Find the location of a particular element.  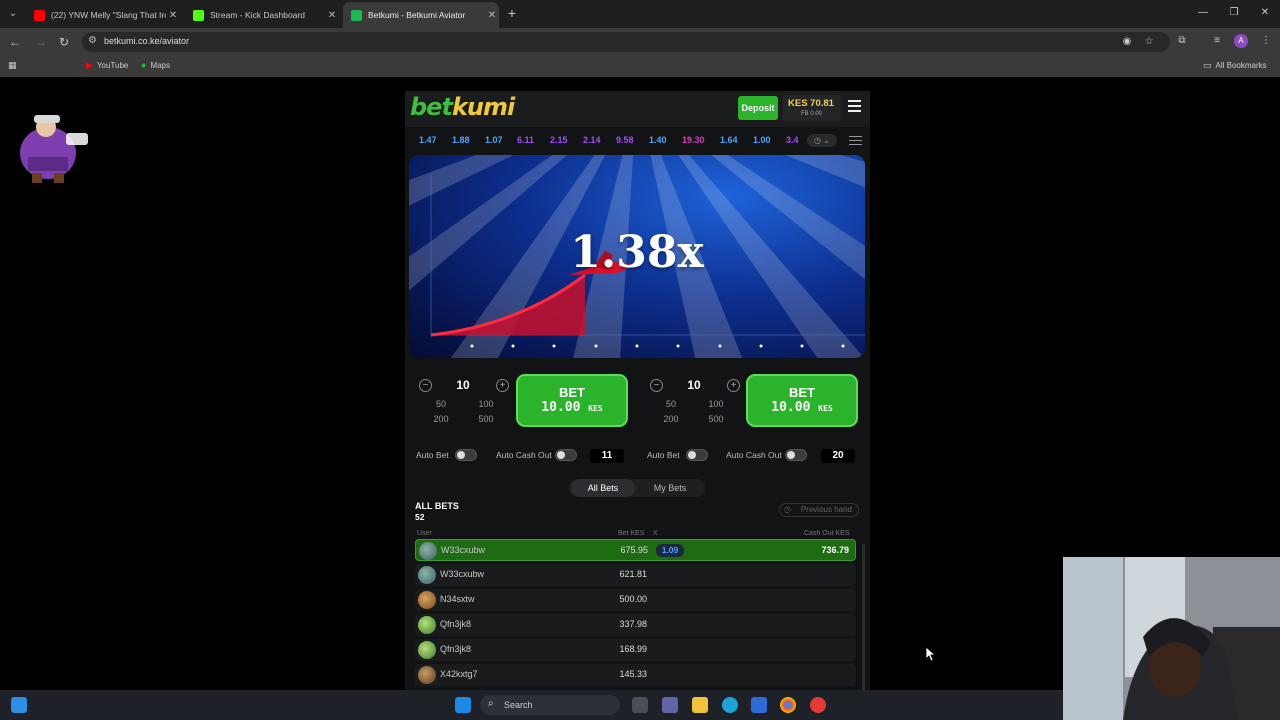

apps-grid-icon: ▦ is located at coordinates (14, 65).